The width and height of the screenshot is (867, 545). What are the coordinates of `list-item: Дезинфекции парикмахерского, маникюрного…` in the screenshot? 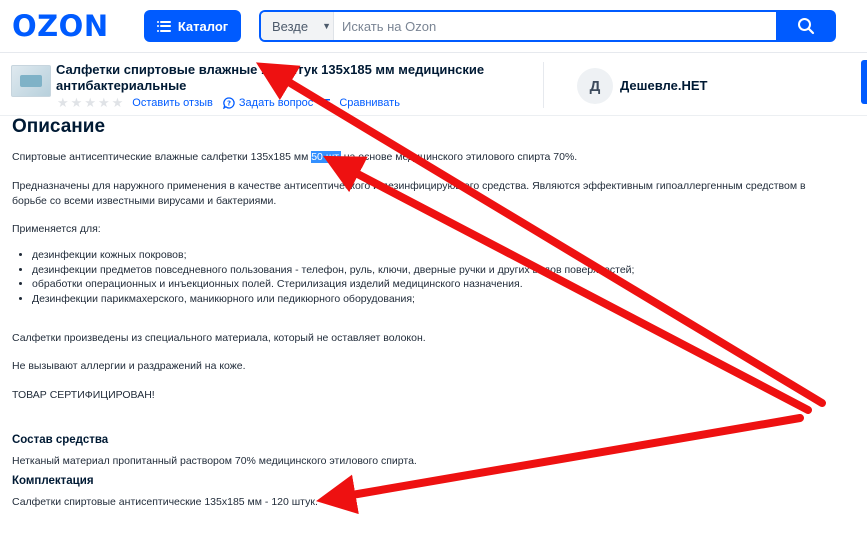 It's located at (333, 299).